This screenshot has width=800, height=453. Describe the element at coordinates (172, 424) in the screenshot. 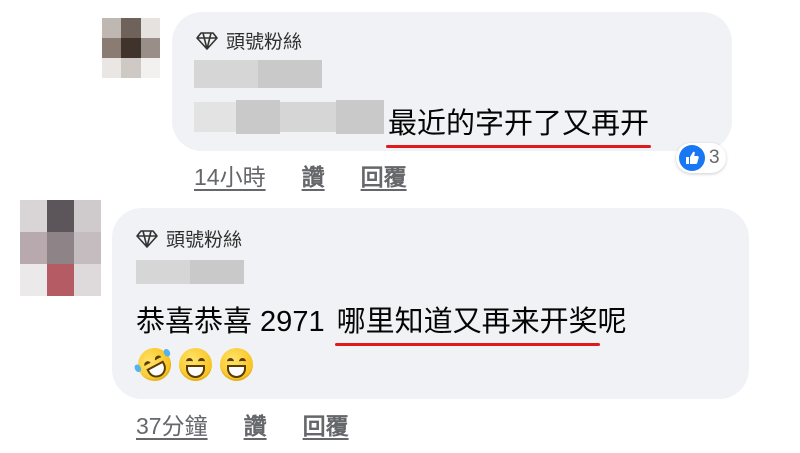

I see `timestamp-link: 37分鐘` at that location.